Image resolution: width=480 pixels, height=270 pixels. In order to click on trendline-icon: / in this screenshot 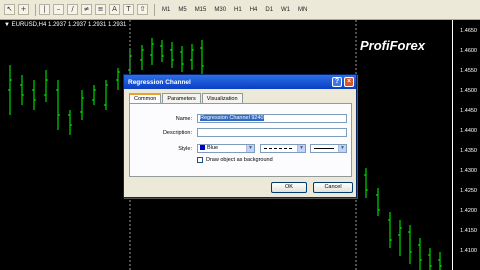, I will do `click(72, 9)`.